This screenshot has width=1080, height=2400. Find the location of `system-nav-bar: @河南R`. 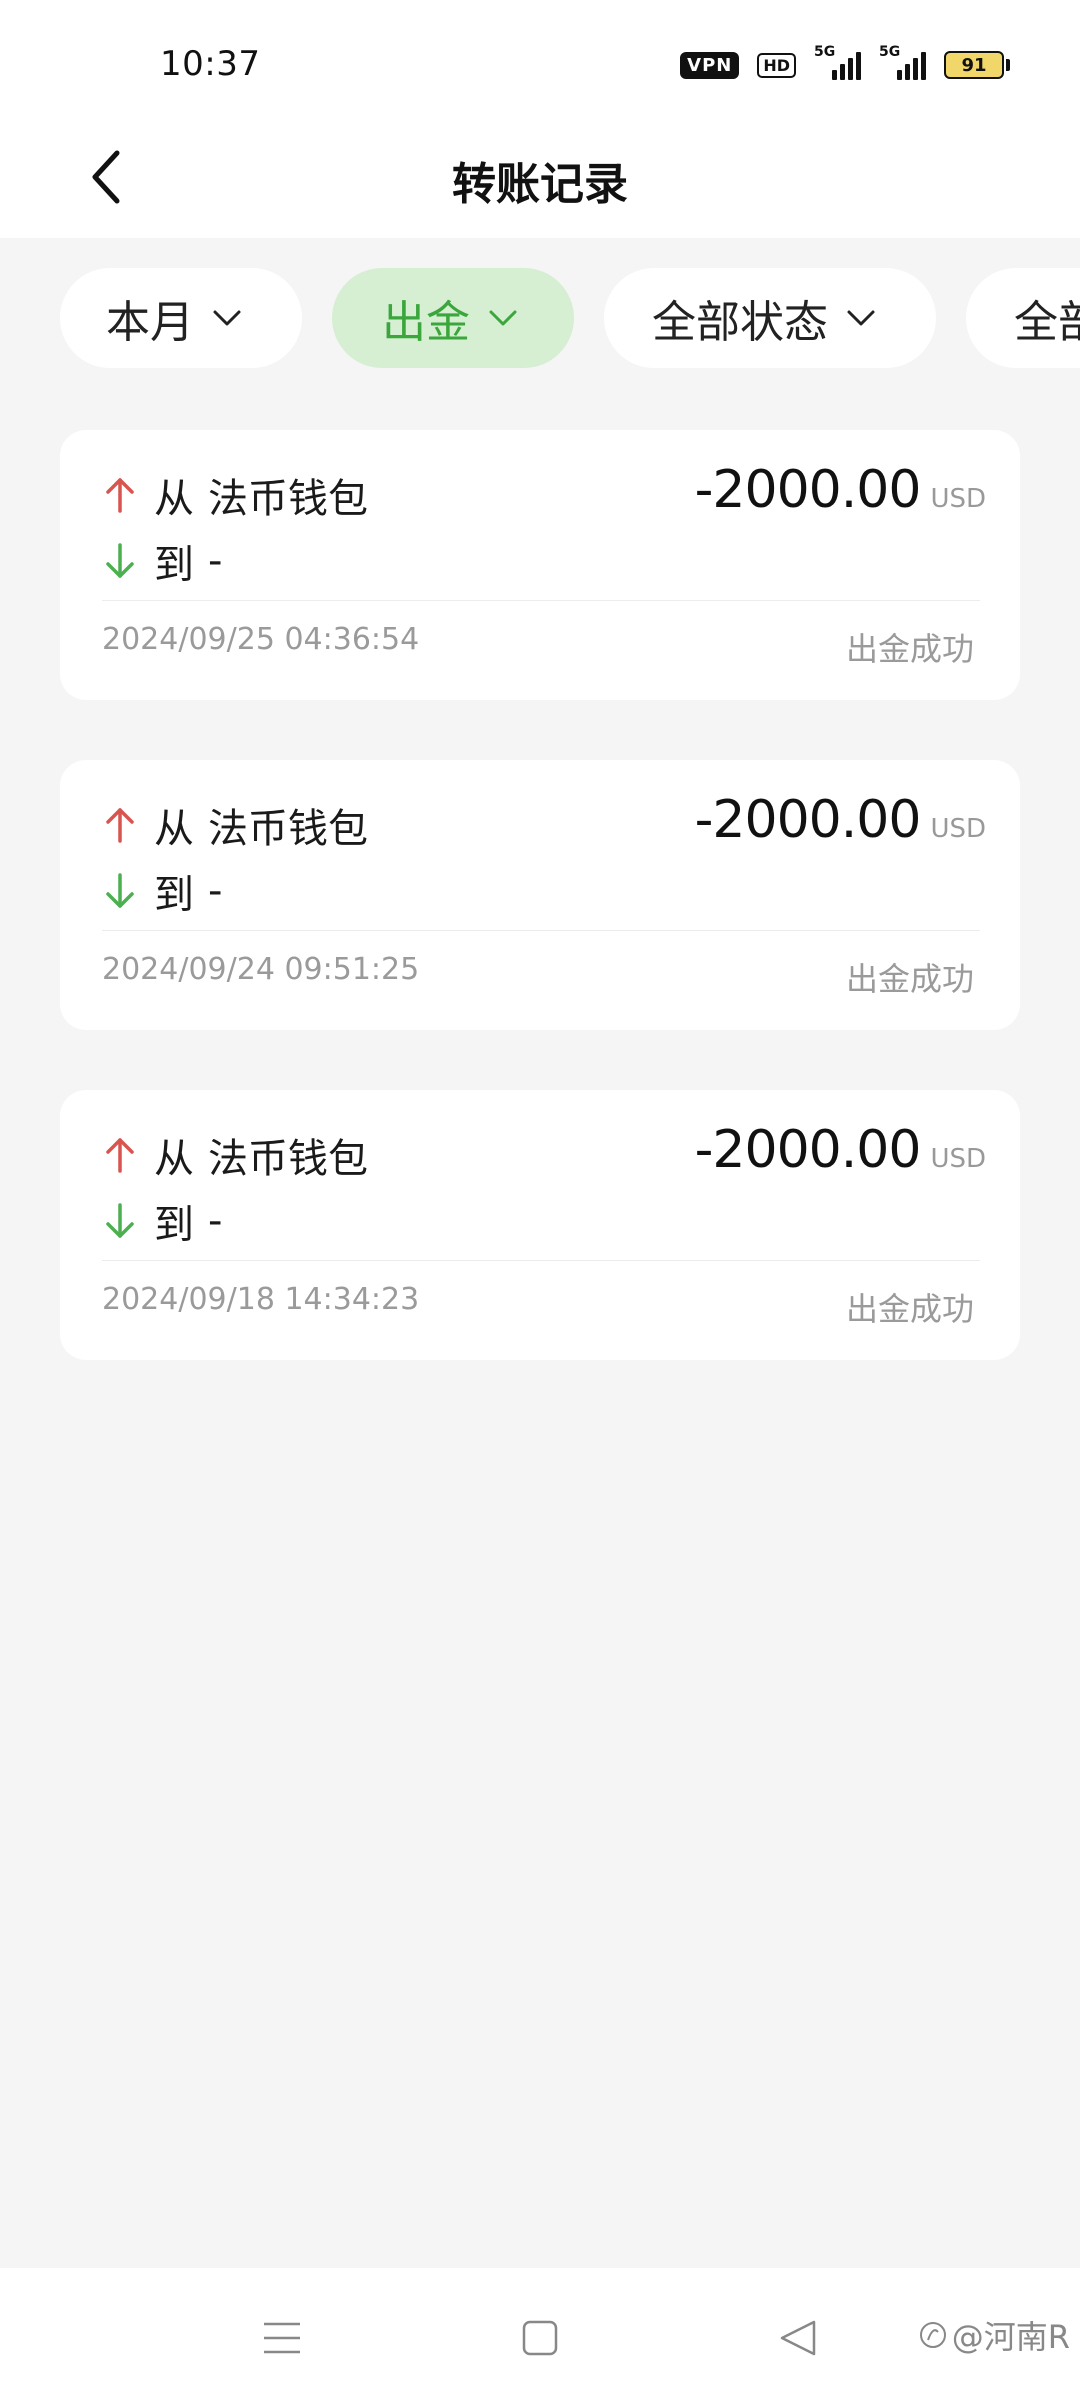

system-nav-bar: @河南R is located at coordinates (540, 2334).